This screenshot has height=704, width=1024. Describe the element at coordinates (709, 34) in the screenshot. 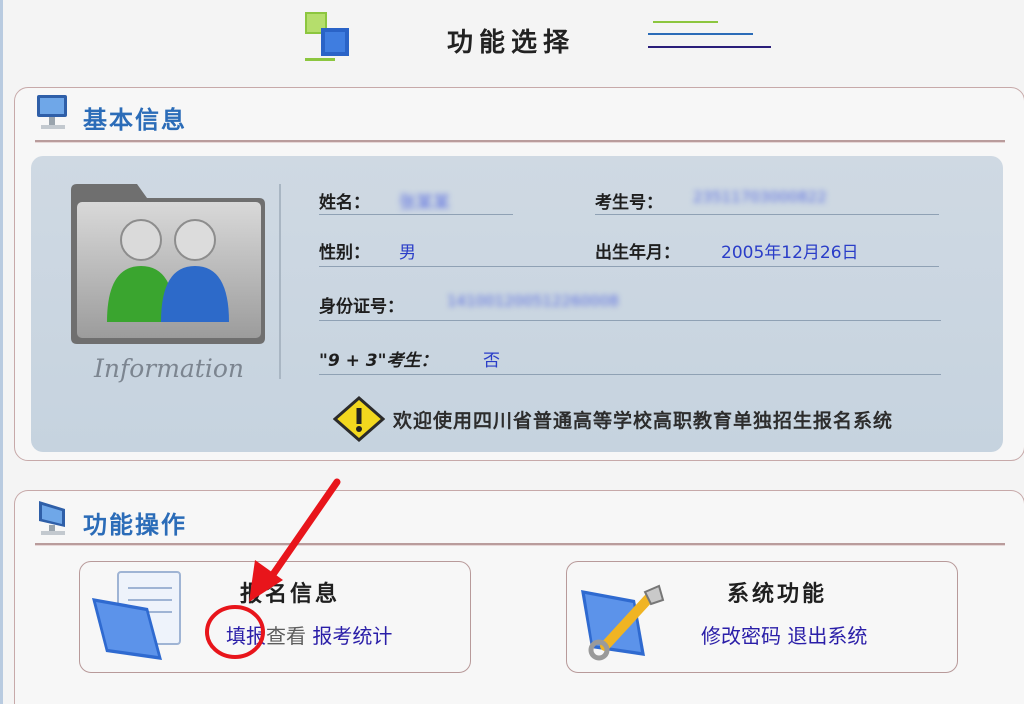

I see `title-decoration` at that location.